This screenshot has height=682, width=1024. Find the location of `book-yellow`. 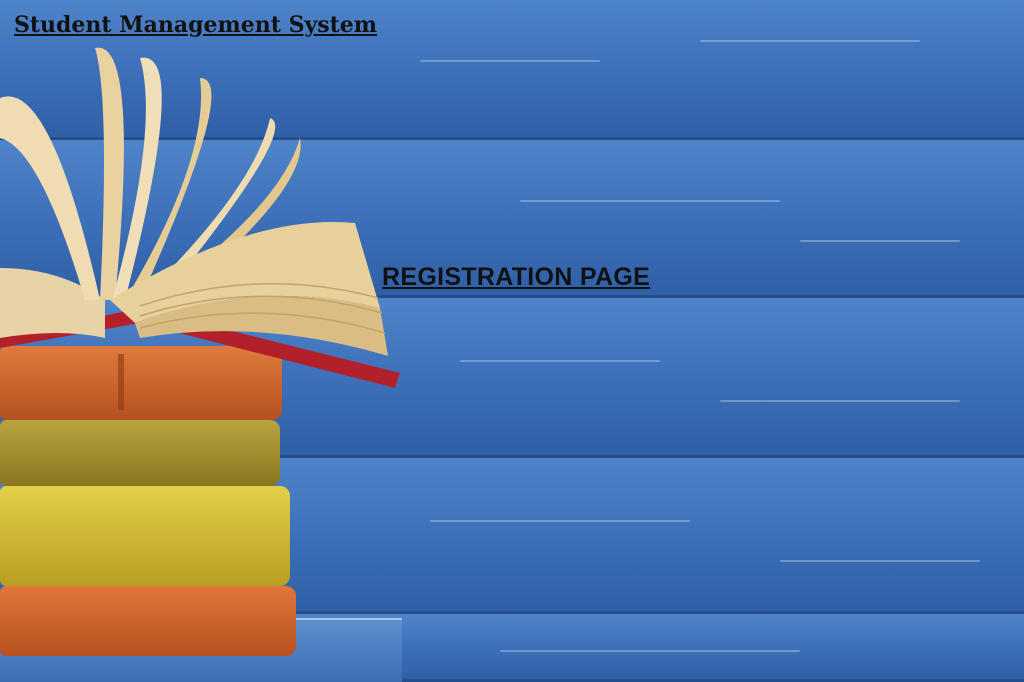

book-yellow is located at coordinates (145, 536).